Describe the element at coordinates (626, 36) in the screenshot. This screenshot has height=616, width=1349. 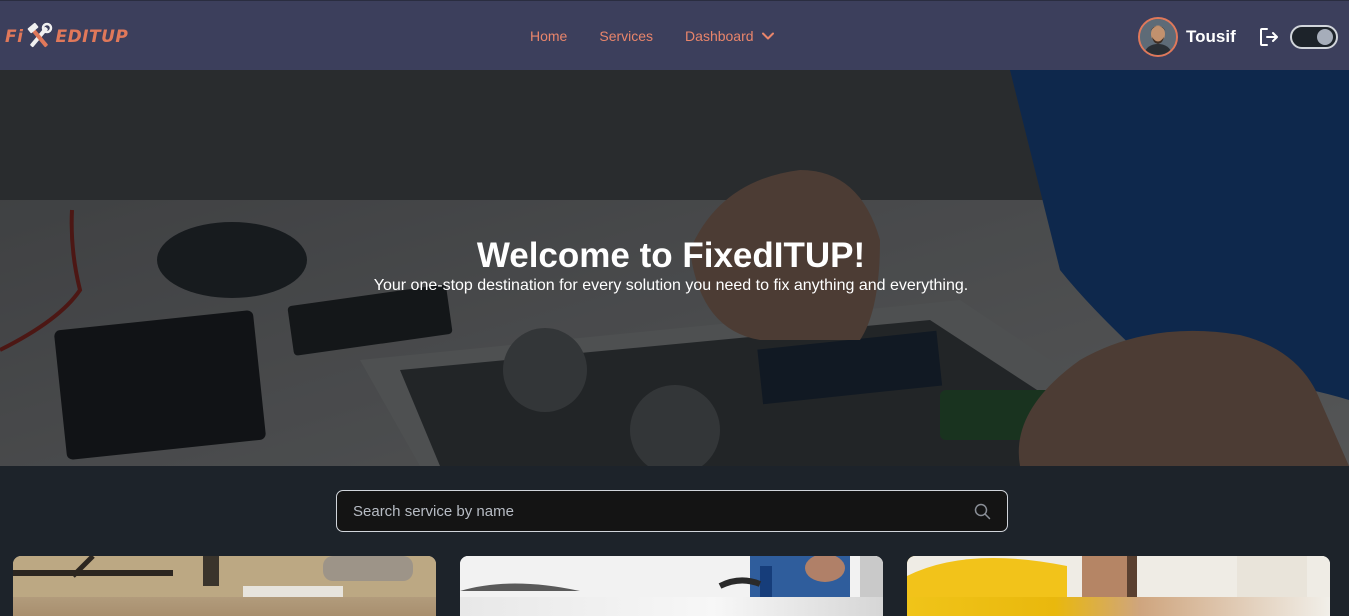
I see `nav-services-link: Services` at that location.